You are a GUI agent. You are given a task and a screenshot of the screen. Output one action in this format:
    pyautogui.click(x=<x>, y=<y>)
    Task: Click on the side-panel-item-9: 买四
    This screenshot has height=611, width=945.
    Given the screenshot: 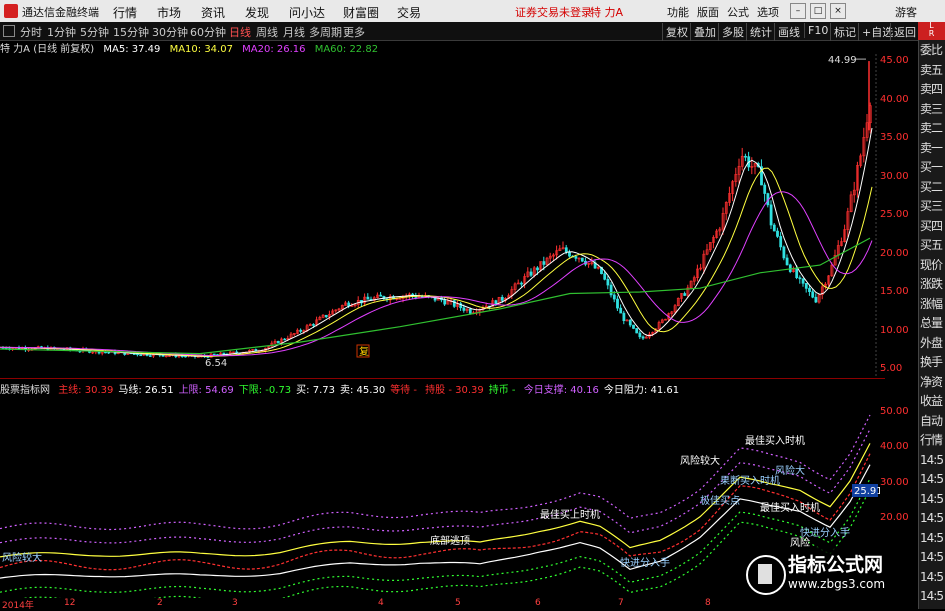 What is the action you would take?
    pyautogui.click(x=932, y=226)
    